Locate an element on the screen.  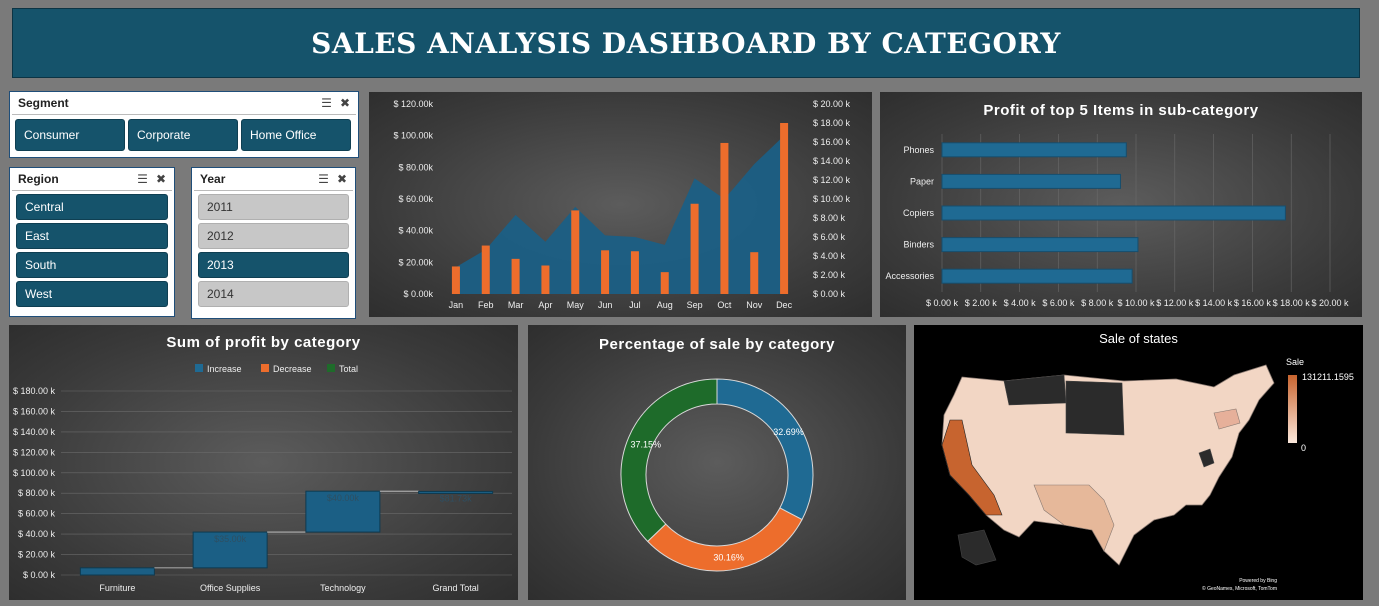
dashboard-title-bar: SALES ANALYSIS DASHBOARD BY CATEGORY is located at coordinates (686, 43).